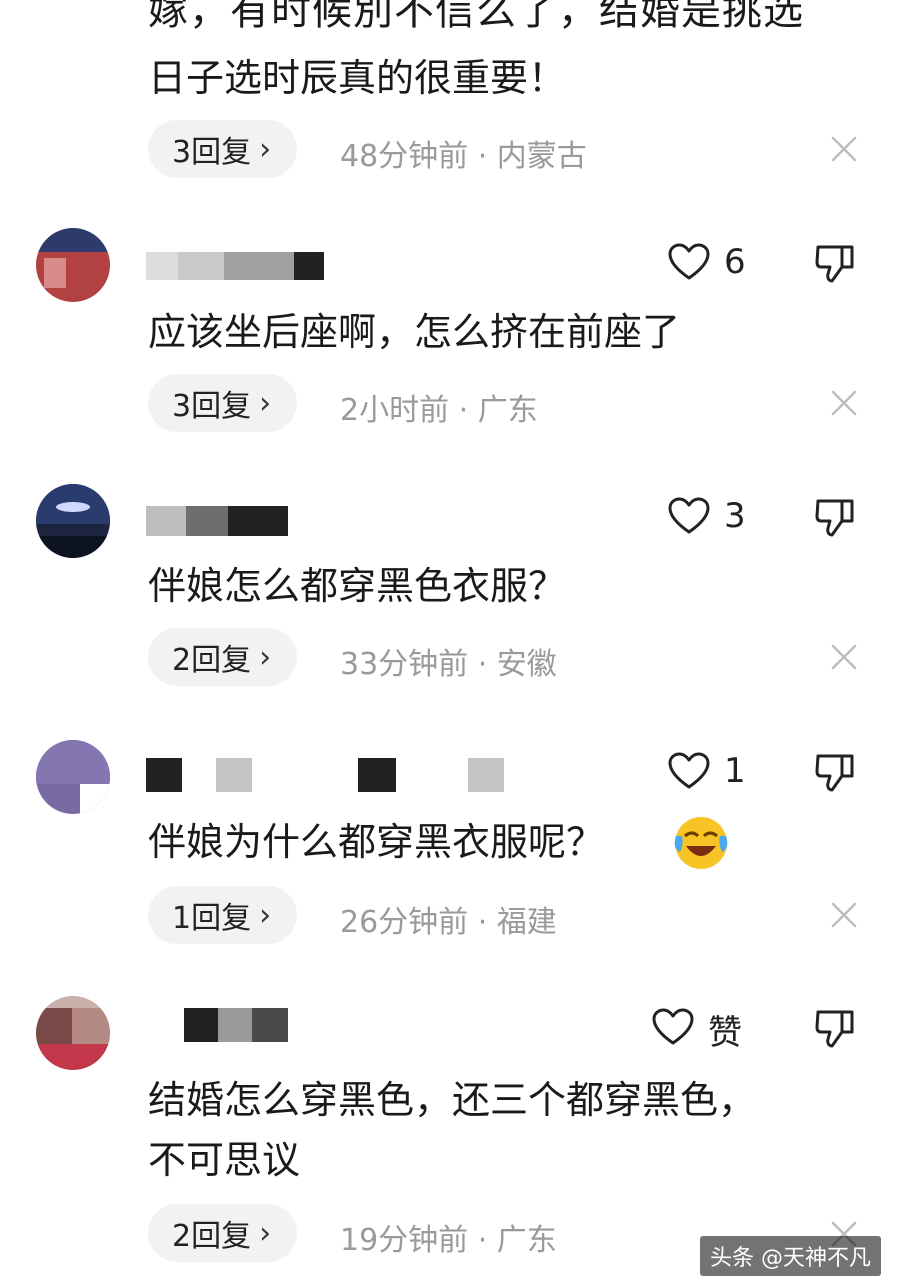  I want to click on like-count: 3, so click(735, 516).